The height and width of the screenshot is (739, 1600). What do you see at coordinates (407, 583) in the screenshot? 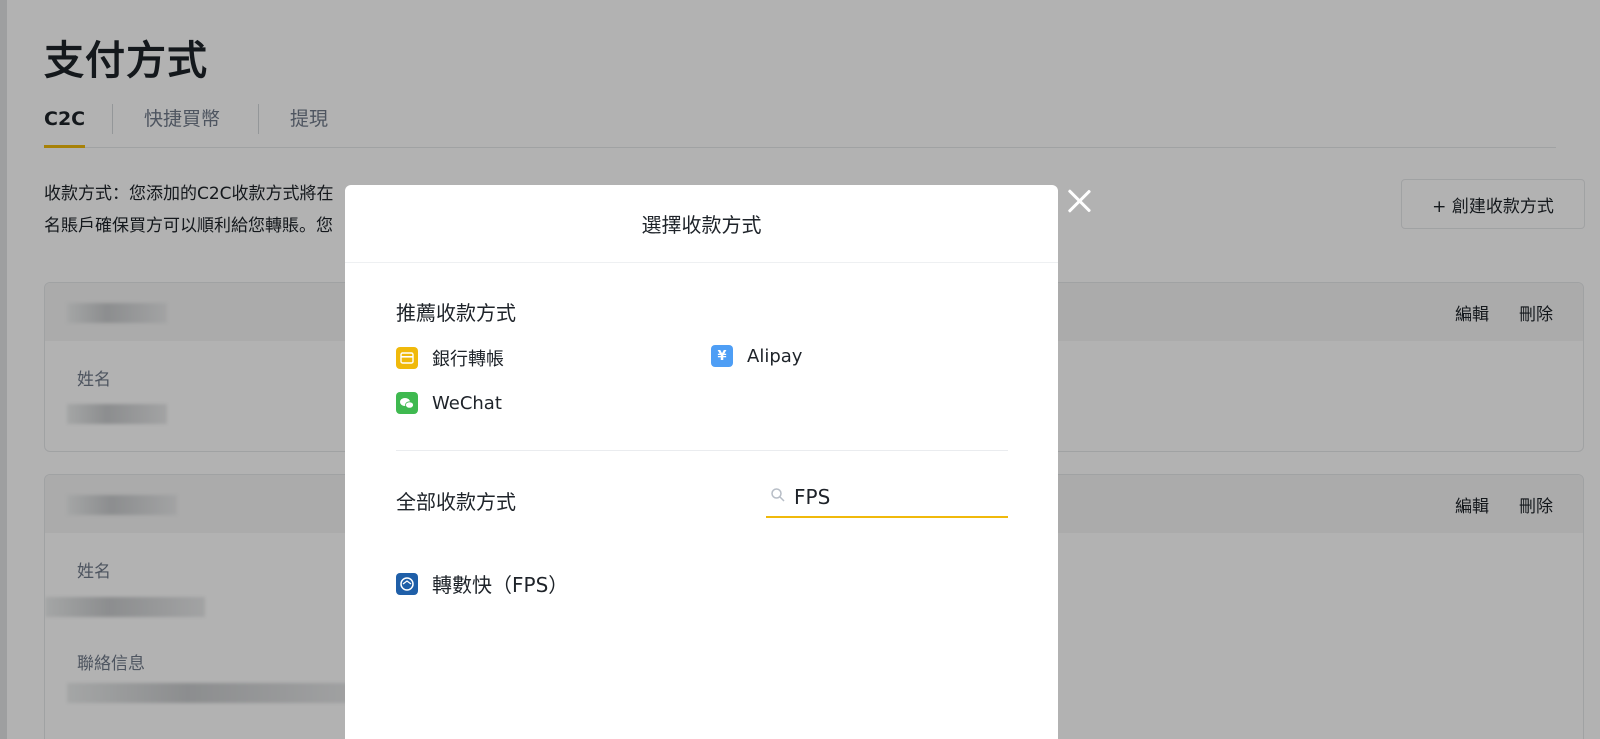
I see `fps-icon` at bounding box center [407, 583].